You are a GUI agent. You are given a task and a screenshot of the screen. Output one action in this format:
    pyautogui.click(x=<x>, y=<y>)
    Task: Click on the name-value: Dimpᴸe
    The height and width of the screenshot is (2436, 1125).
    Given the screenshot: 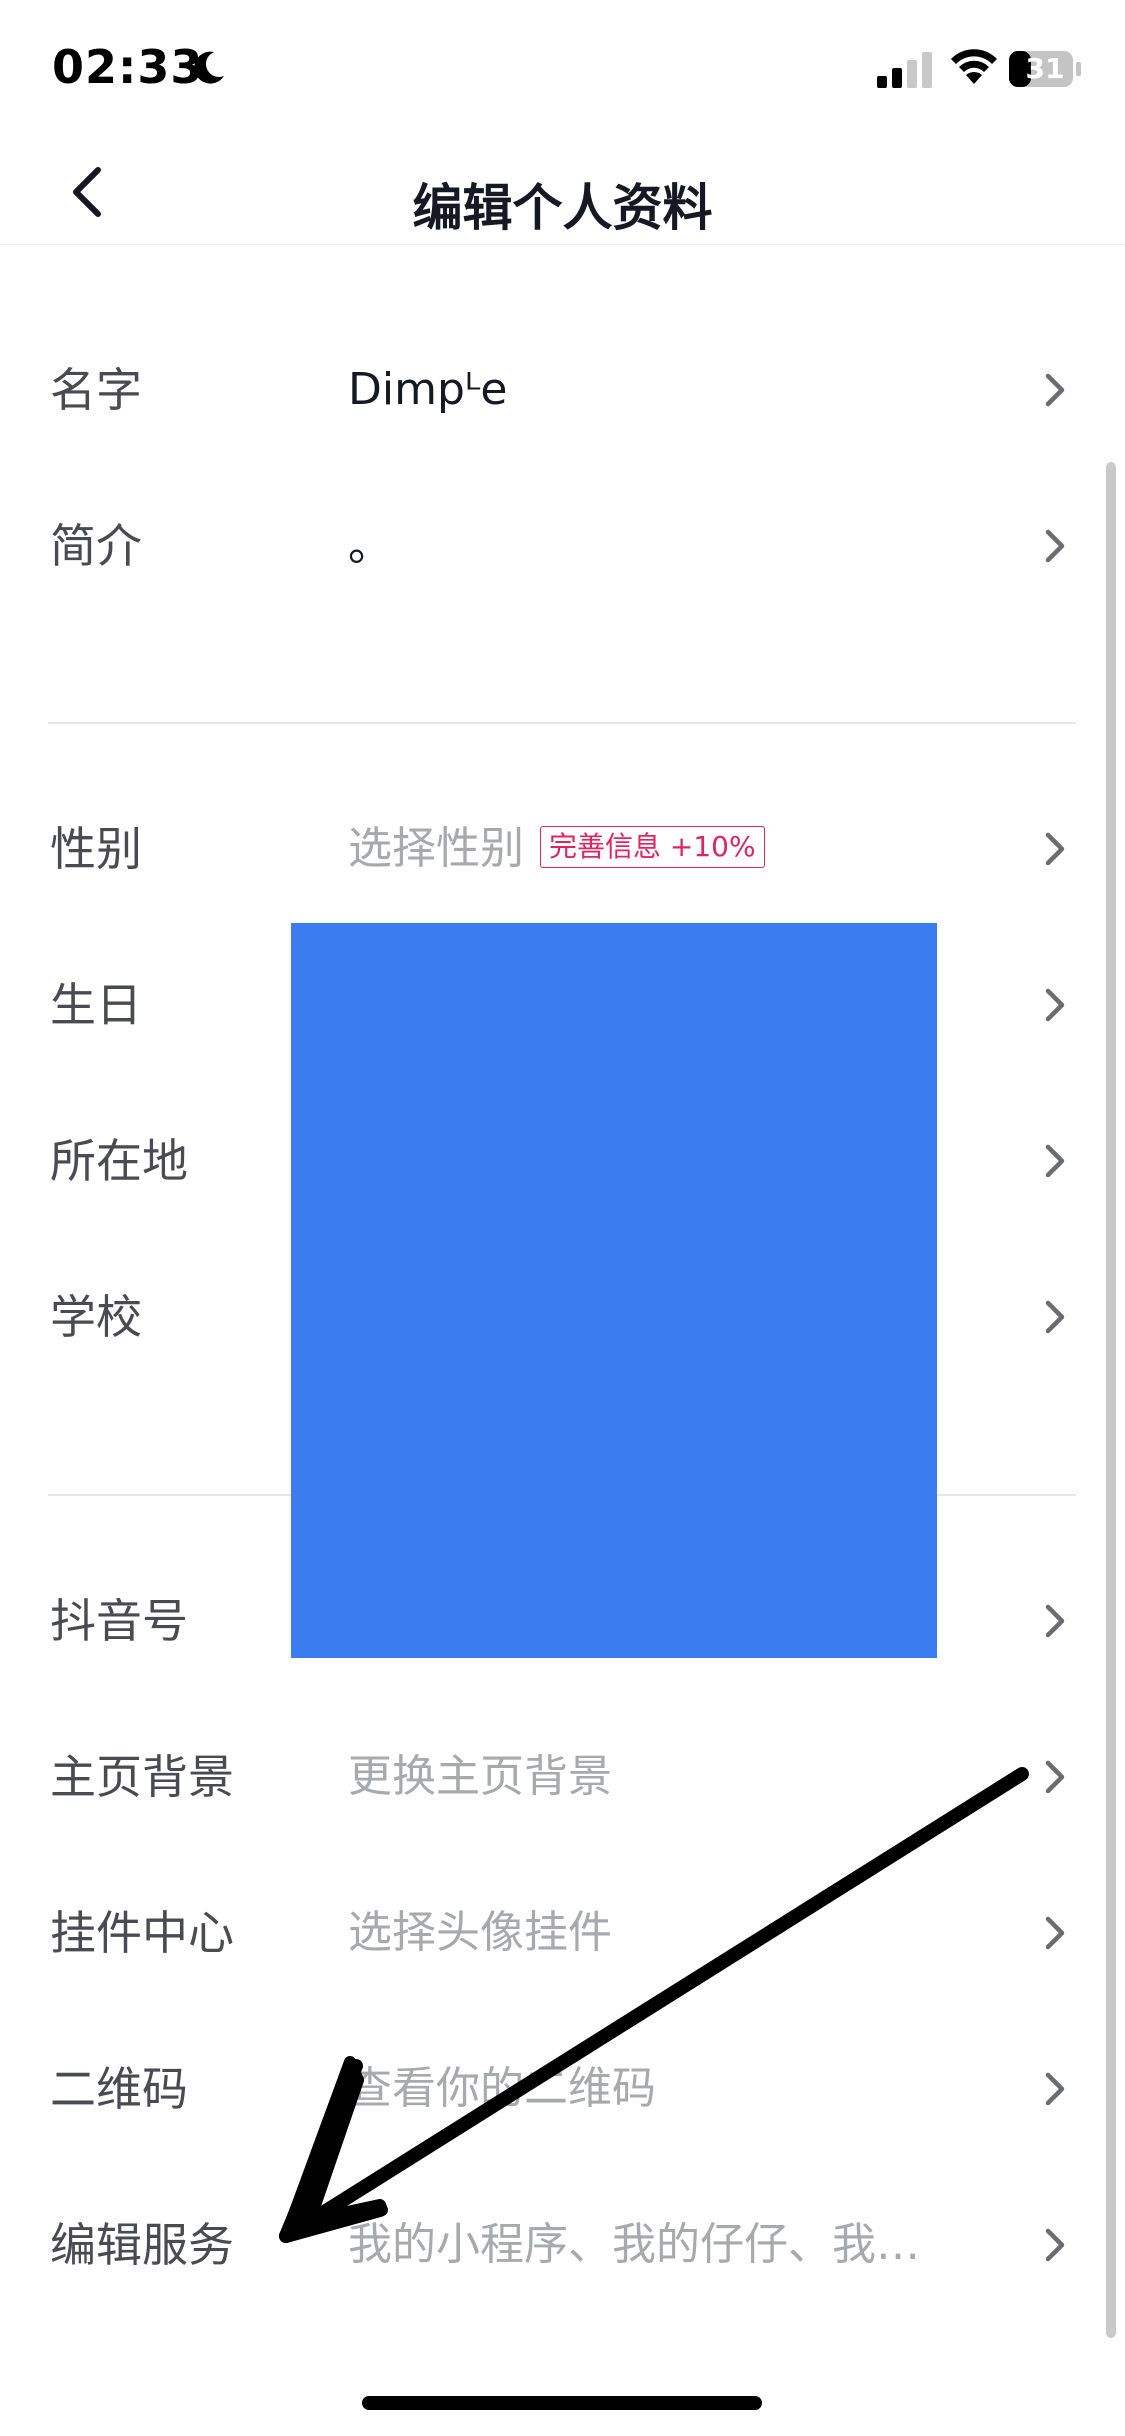 What is the action you would take?
    pyautogui.click(x=428, y=389)
    